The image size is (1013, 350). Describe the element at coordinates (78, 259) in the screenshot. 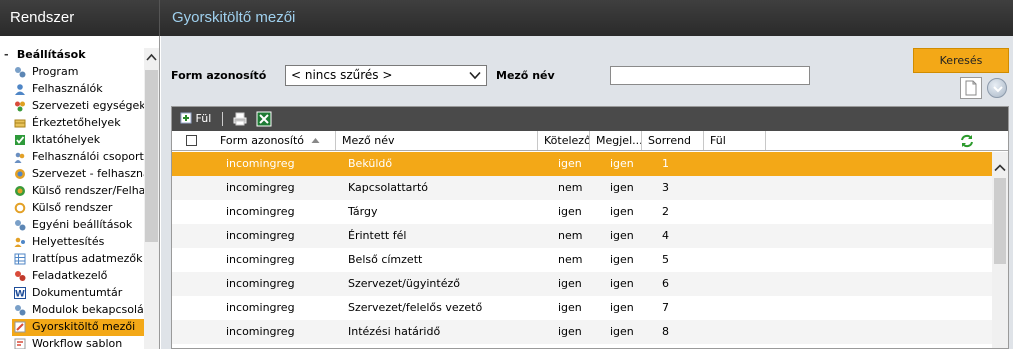

I see `sidebar-item: Irattípus adatmezők` at that location.